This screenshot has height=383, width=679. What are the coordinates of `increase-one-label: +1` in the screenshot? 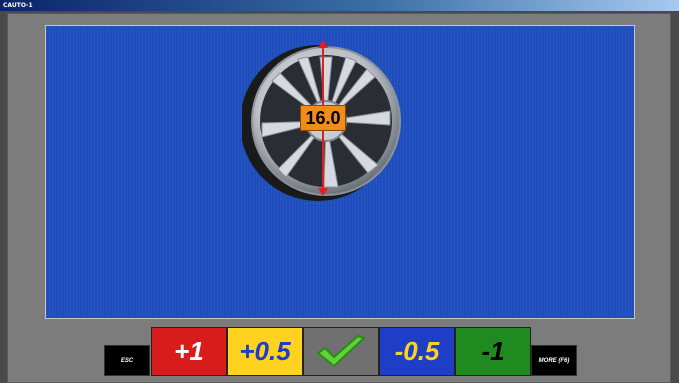 It's located at (189, 351).